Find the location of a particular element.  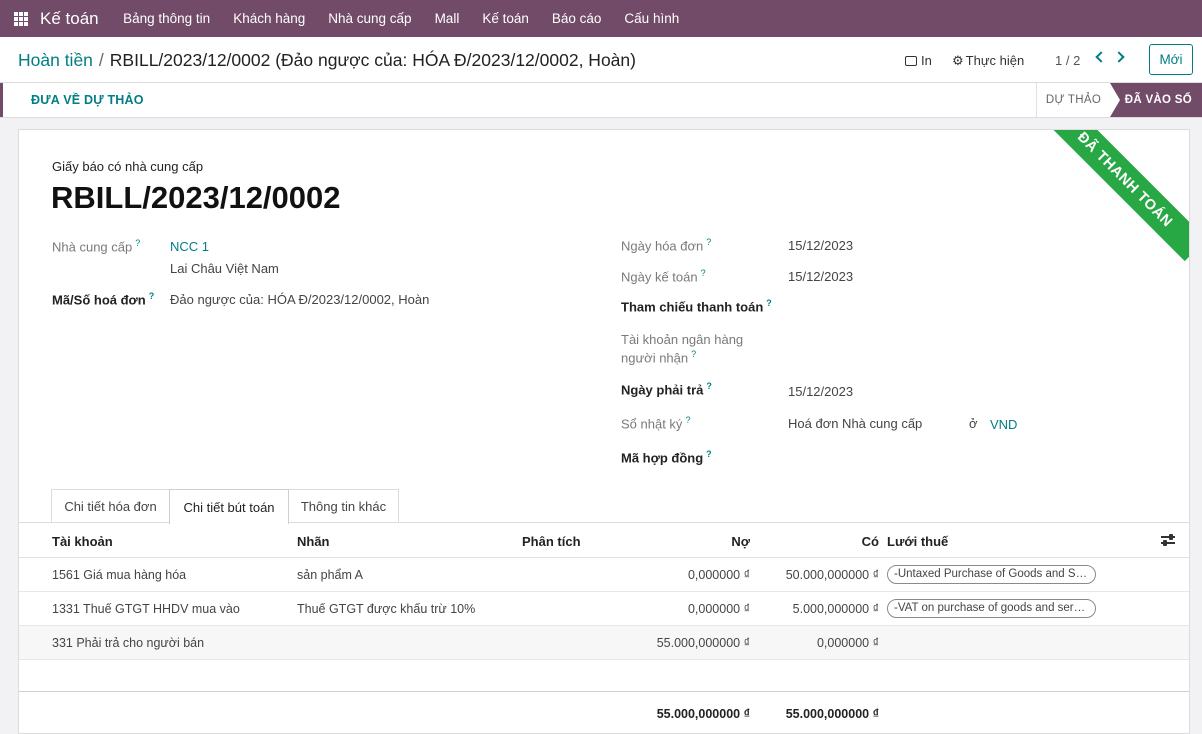

contract-code-label: Mã hợp đồng? is located at coordinates (666, 457).